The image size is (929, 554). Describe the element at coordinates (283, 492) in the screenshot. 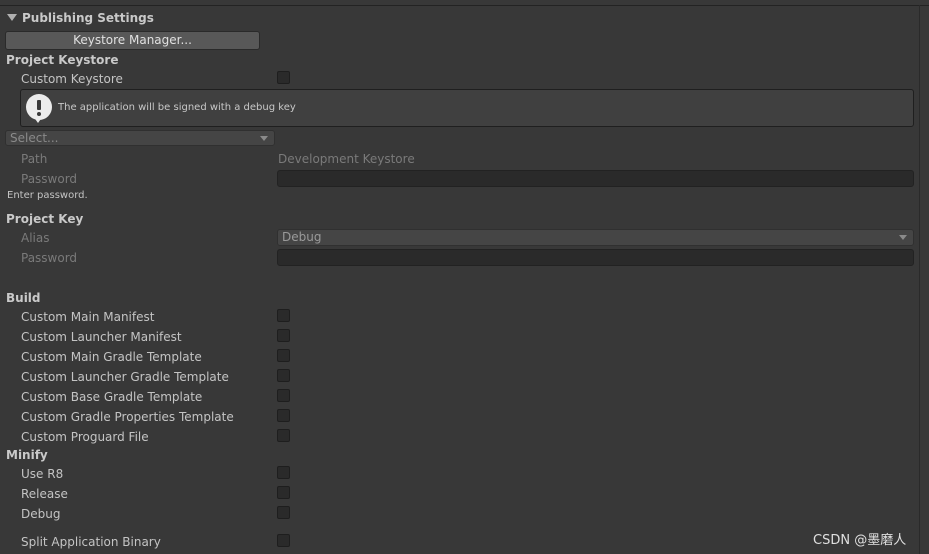

I see `minify-release-checkbox` at that location.